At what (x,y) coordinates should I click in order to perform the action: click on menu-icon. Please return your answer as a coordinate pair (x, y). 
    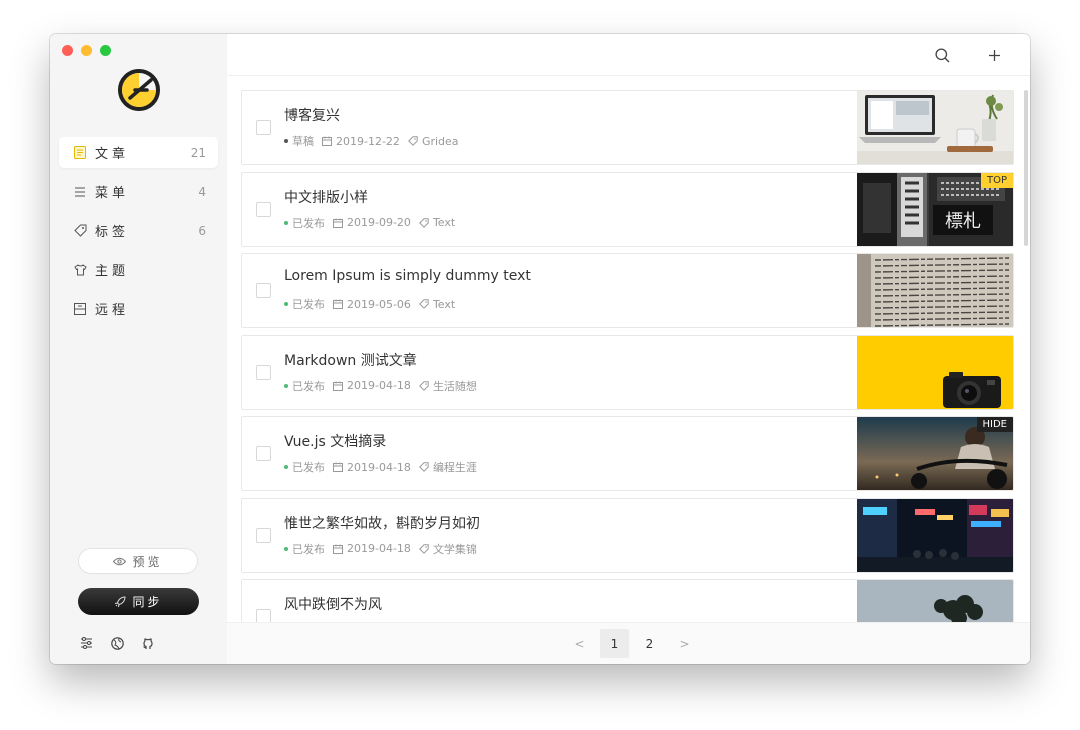
    Looking at the image, I should click on (80, 192).